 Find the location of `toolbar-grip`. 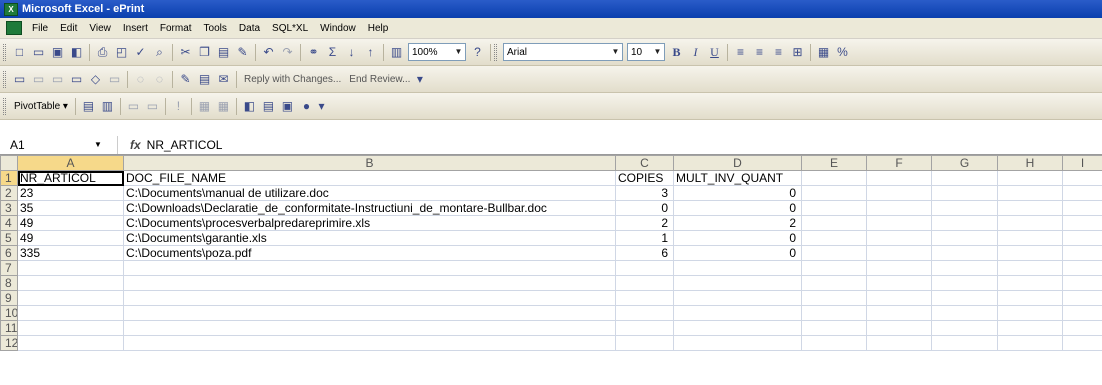

toolbar-grip is located at coordinates (4, 106).